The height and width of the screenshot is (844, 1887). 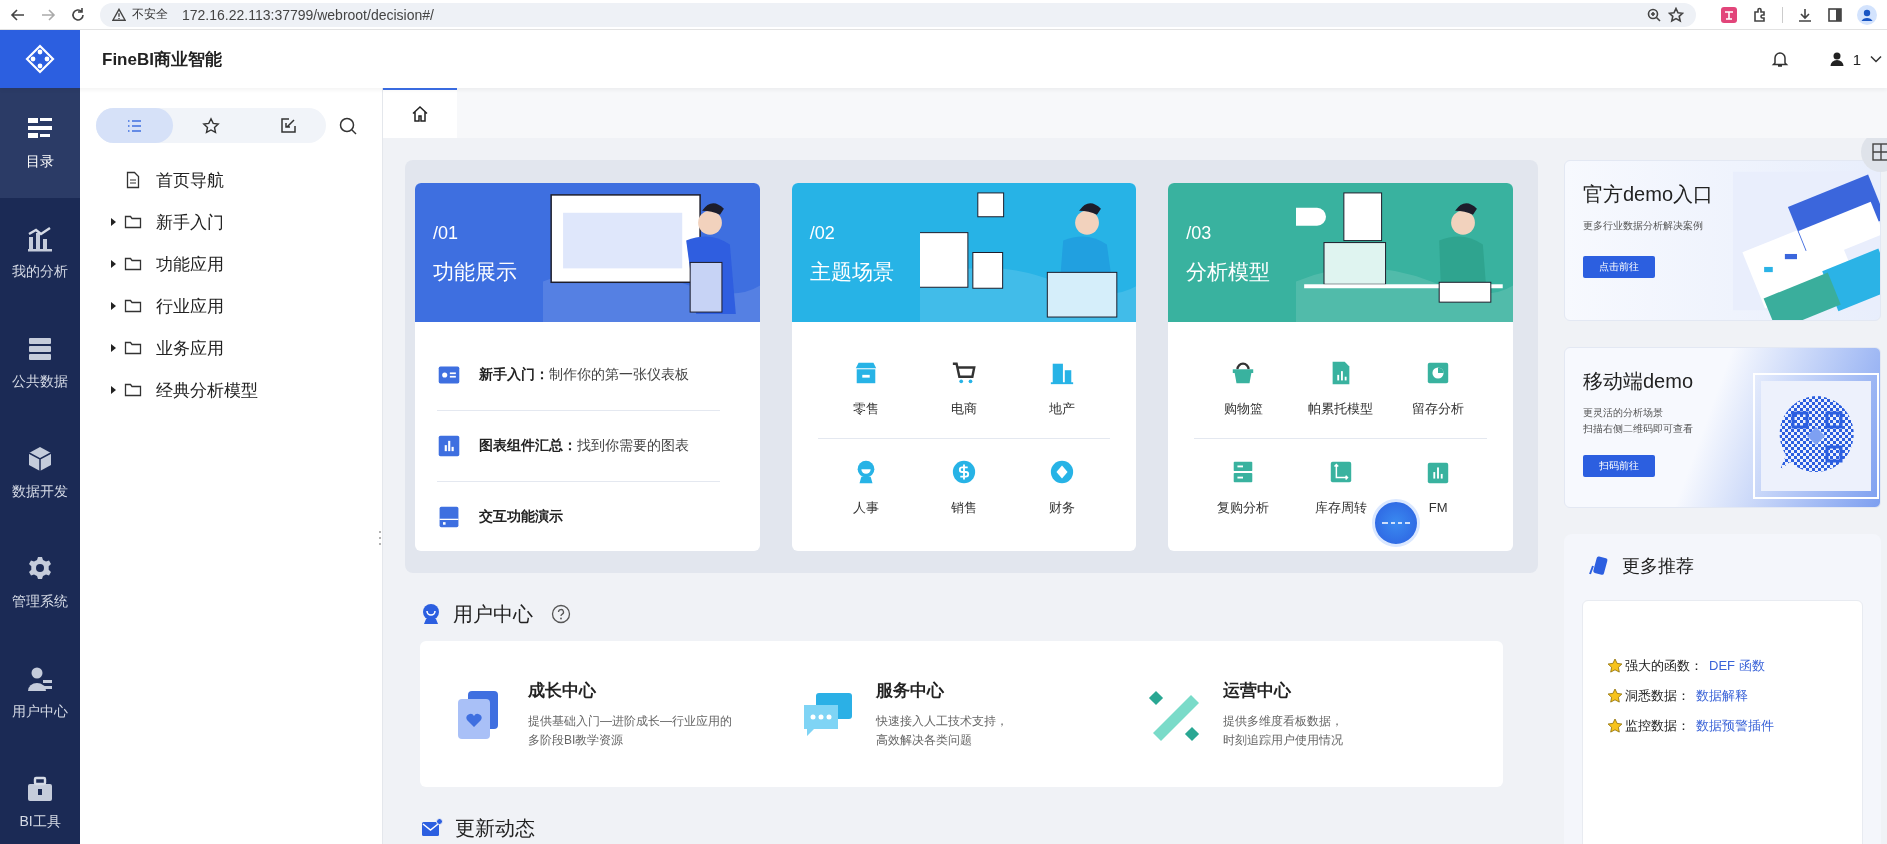 I want to click on document-icon, so click(x=133, y=180).